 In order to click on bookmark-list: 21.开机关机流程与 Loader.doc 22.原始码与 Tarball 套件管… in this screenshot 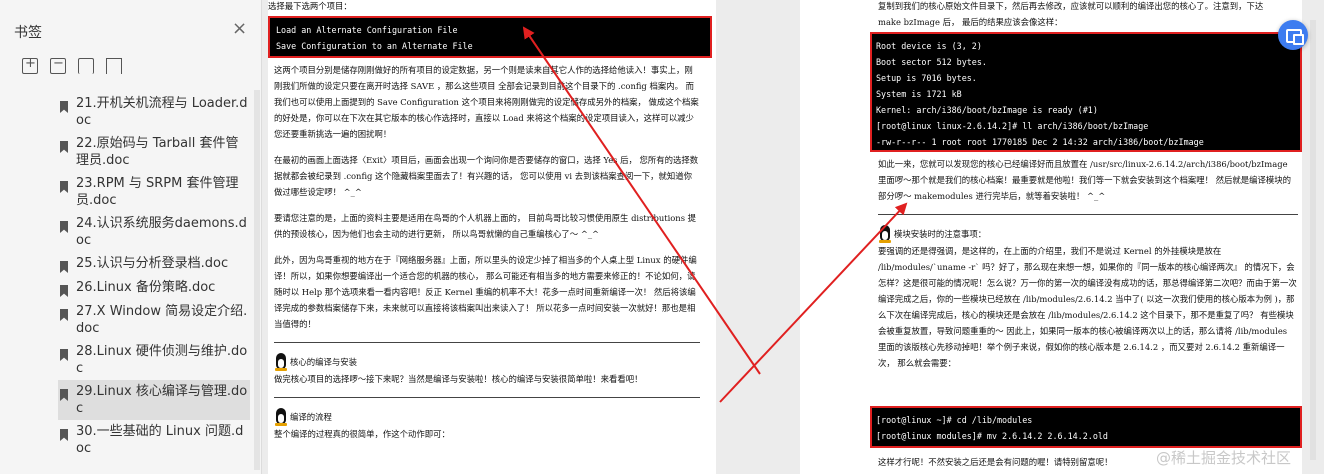, I will do `click(154, 276)`.